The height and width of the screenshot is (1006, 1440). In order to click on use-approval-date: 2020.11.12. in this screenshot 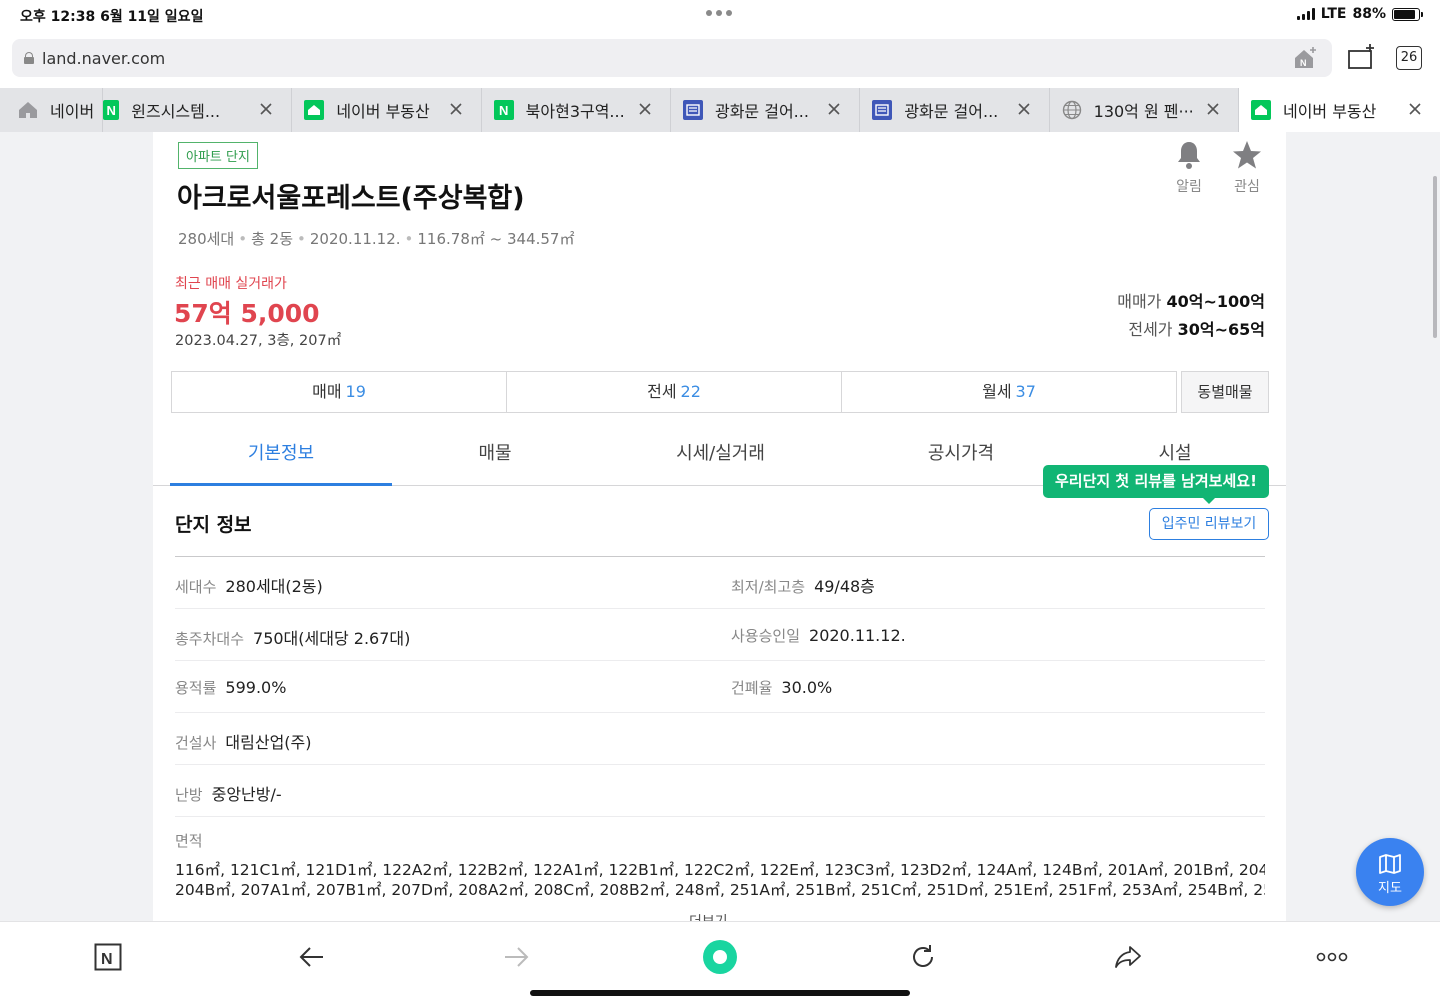, I will do `click(857, 635)`.